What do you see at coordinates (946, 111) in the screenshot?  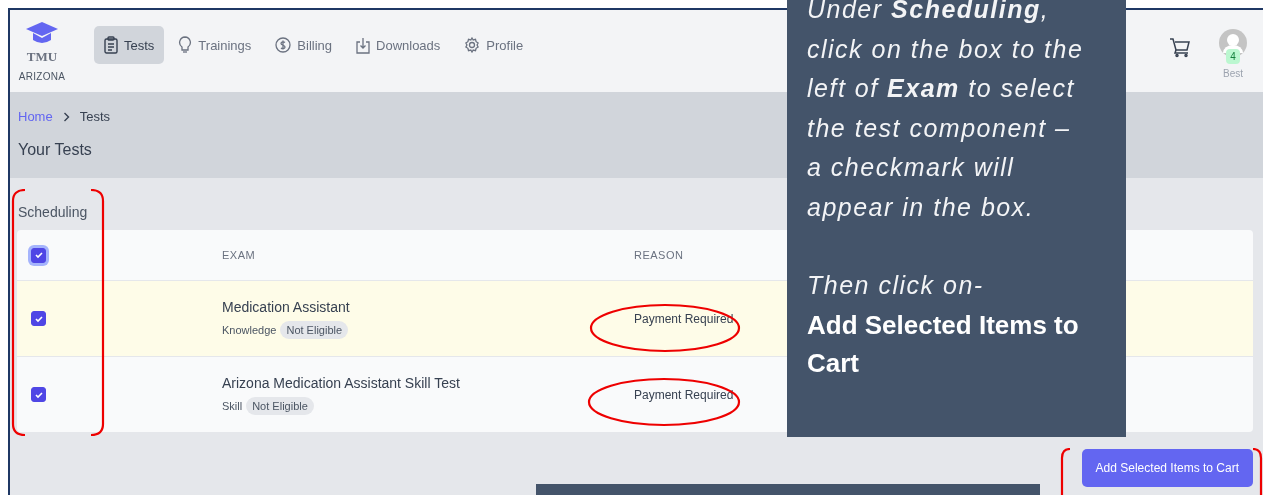 I see `instruction-text: Under Scheduling, click on the box to the left of Exam to select the test component – a checkmark will appear in the box.` at bounding box center [946, 111].